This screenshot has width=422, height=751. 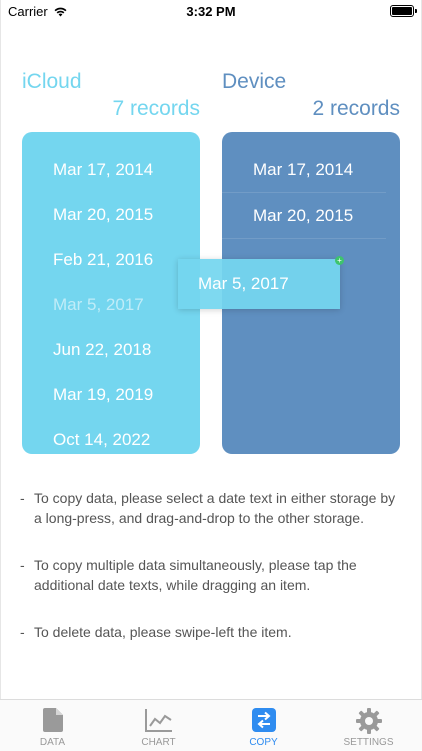 What do you see at coordinates (158, 742) in the screenshot?
I see `tab-chart-label: CHART` at bounding box center [158, 742].